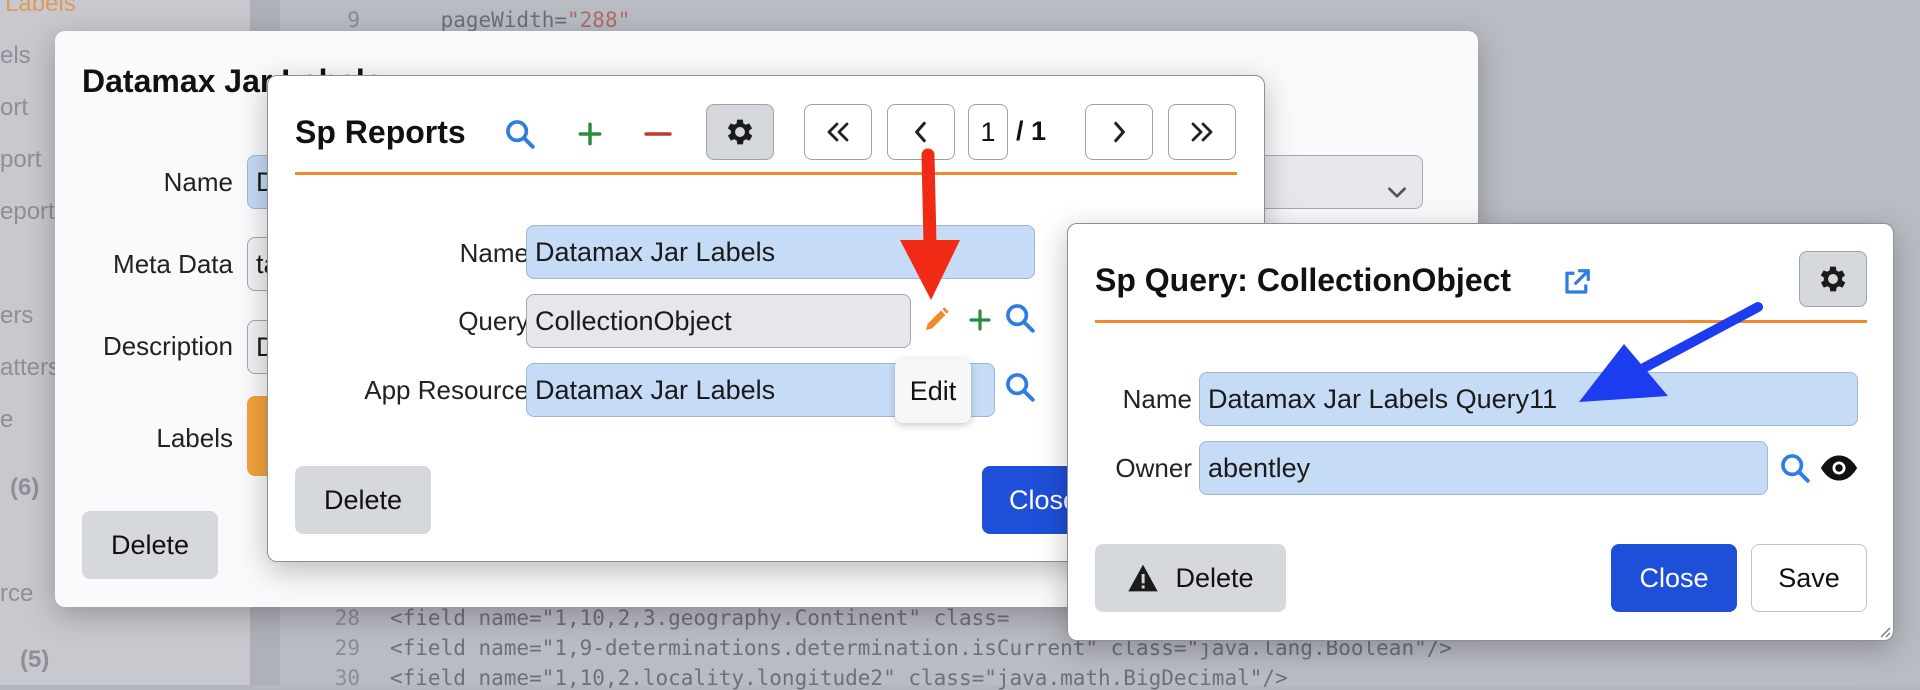 This screenshot has width=1920, height=690. Describe the element at coordinates (718, 321) in the screenshot. I see `query-field: CollectionObject` at that location.